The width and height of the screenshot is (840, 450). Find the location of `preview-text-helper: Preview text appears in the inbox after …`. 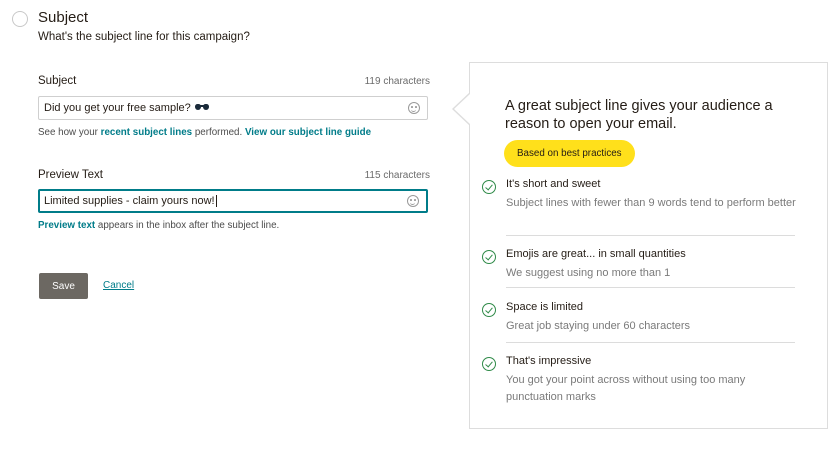

preview-text-helper: Preview text appears in the inbox after … is located at coordinates (158, 225).